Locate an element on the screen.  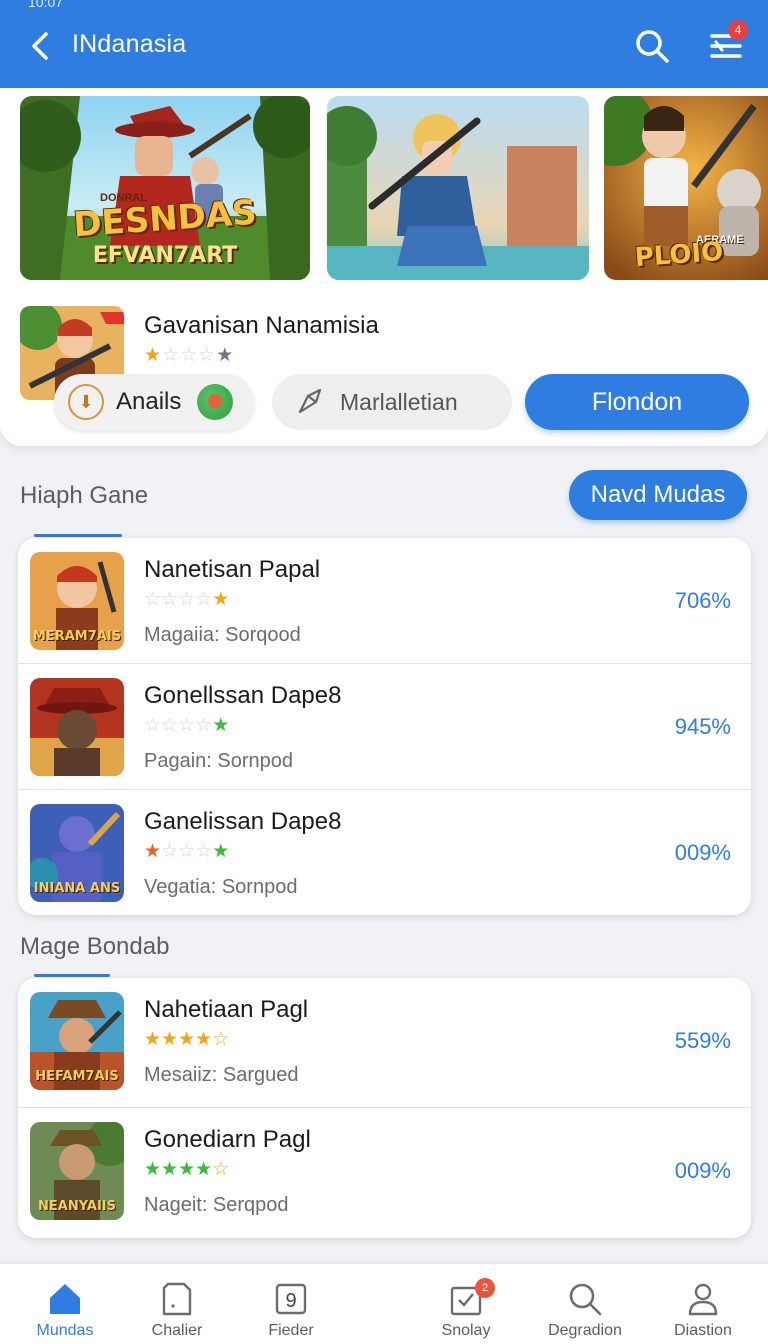
profile-icon is located at coordinates (703, 1299).